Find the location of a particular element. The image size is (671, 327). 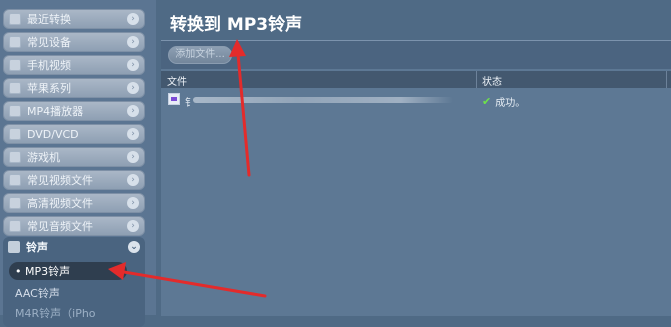

sidebar-item-label: MP4播放器 is located at coordinates (55, 111).